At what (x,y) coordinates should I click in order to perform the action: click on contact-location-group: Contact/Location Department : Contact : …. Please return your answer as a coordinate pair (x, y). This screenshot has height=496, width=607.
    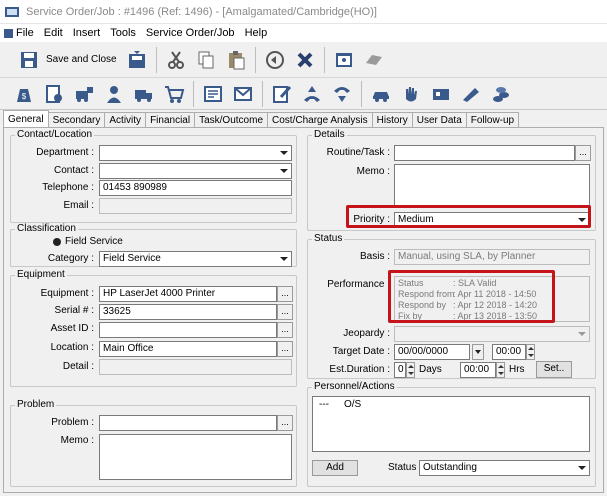
    Looking at the image, I should click on (153, 176).